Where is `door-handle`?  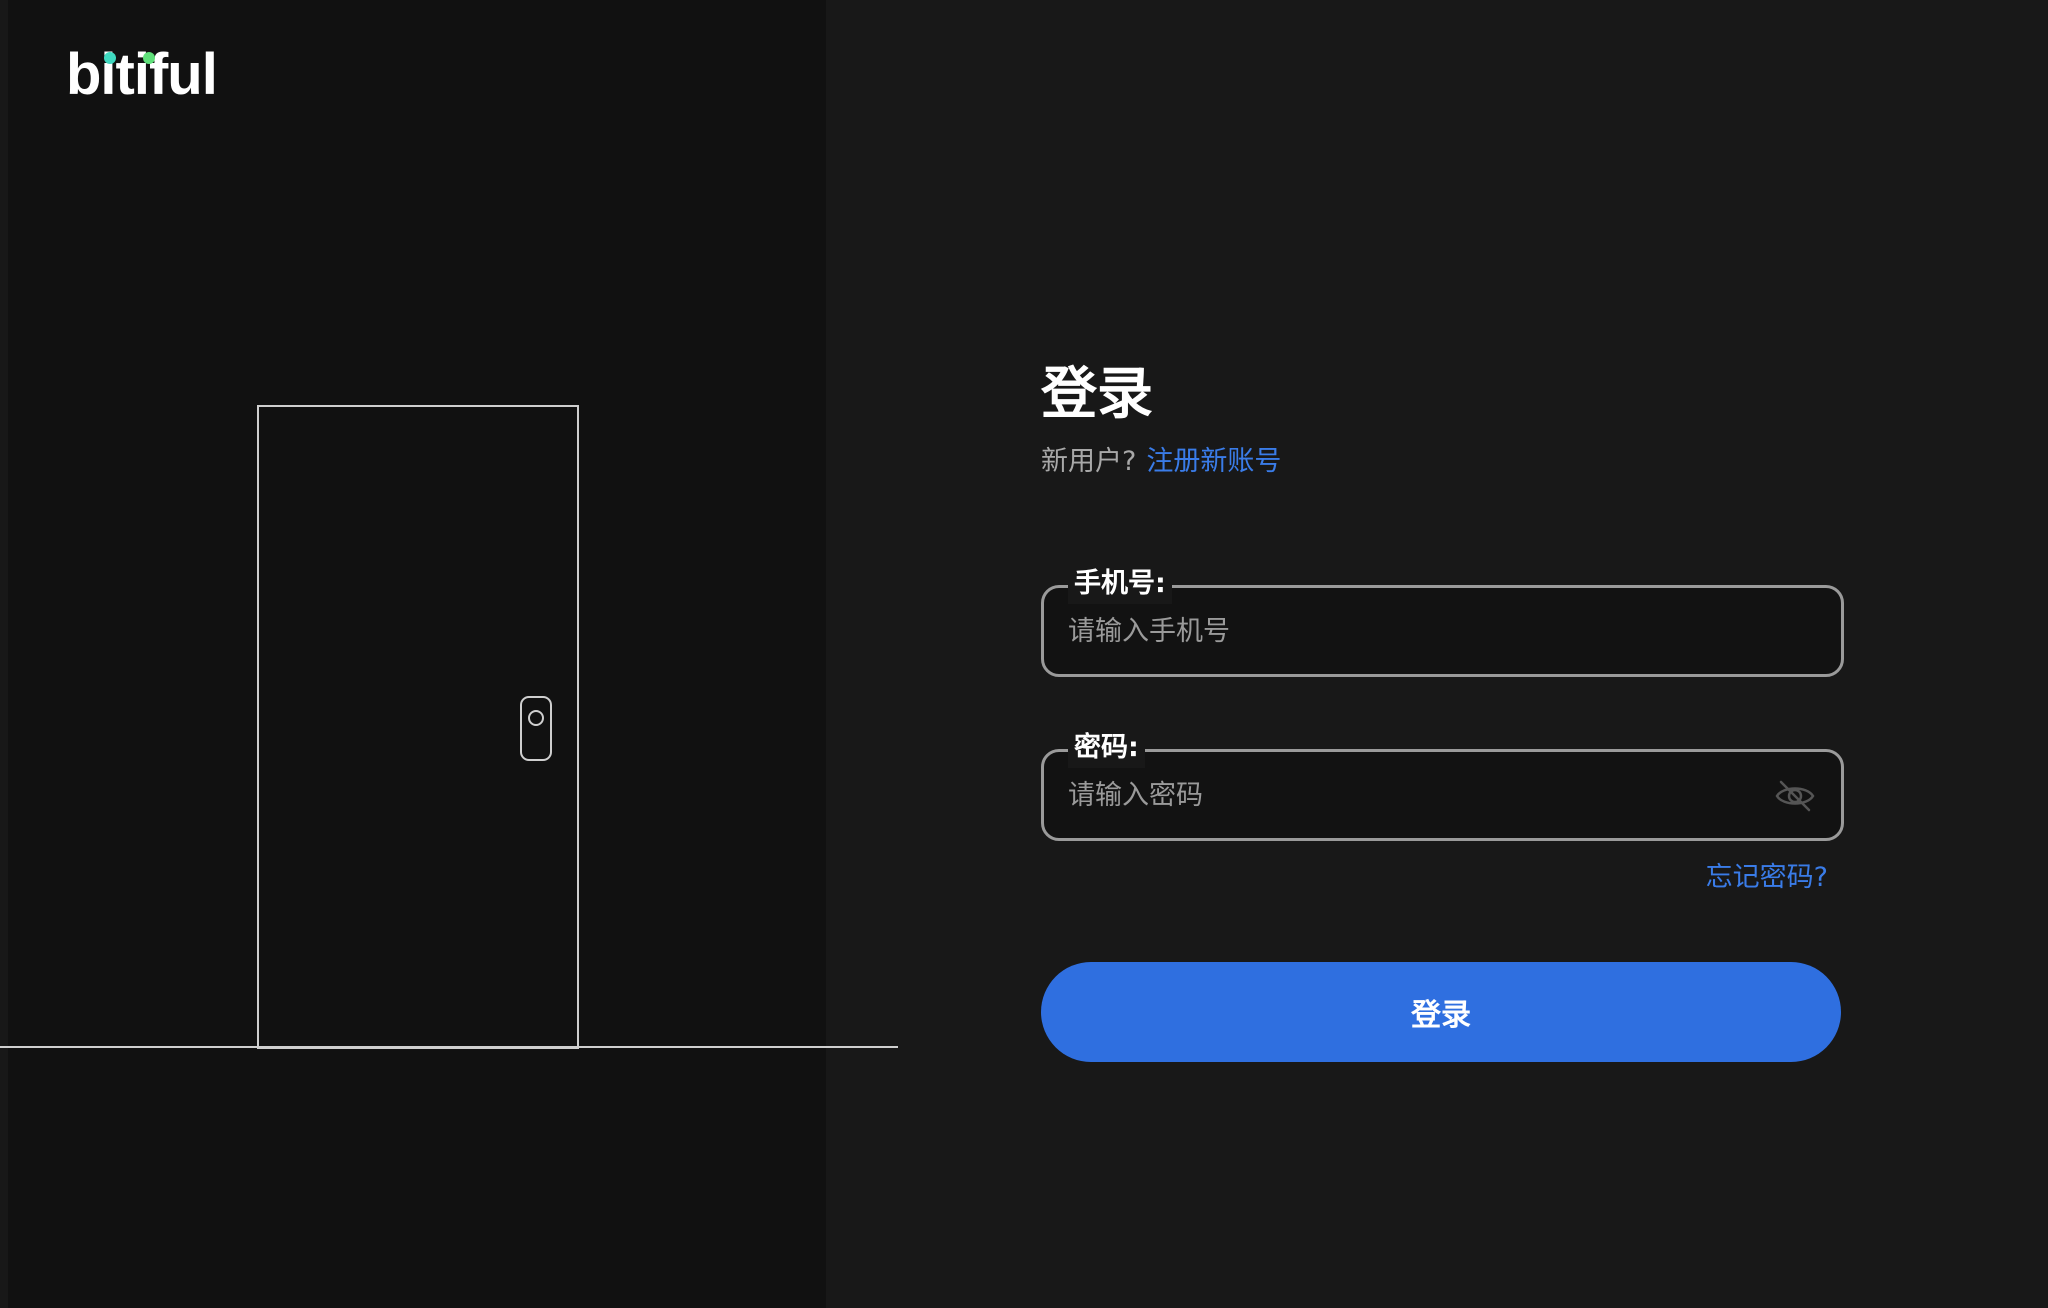
door-handle is located at coordinates (536, 728).